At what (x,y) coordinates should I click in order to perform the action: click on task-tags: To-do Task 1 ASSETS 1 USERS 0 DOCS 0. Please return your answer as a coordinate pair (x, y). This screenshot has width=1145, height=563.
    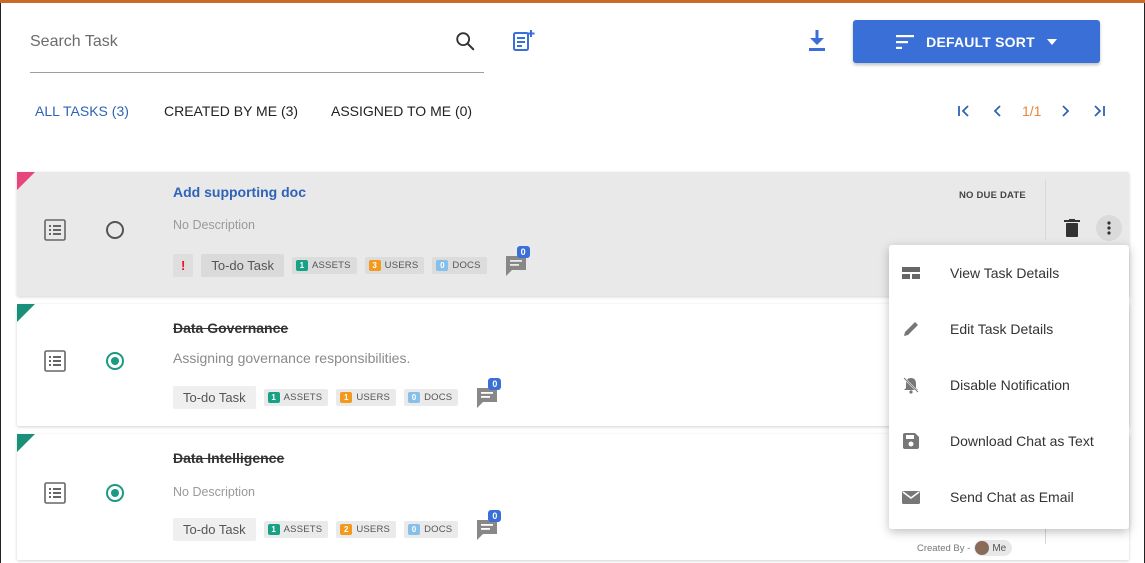
    Looking at the image, I should click on (337, 393).